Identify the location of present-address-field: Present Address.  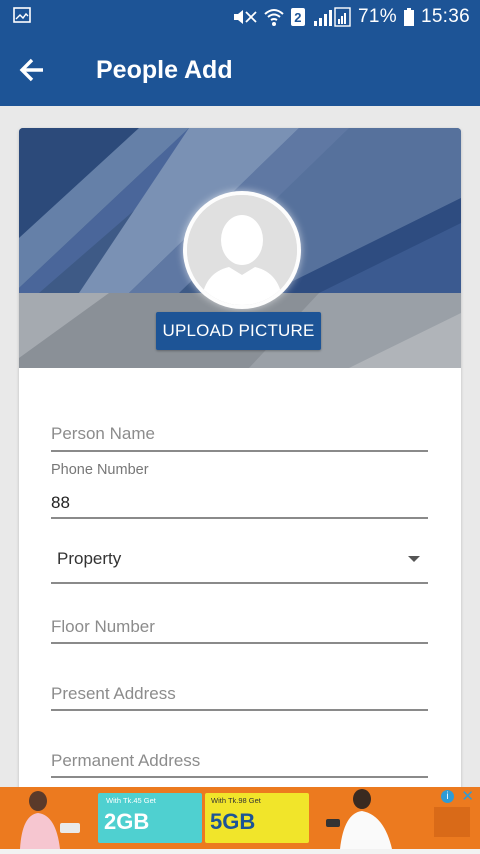
(239, 695).